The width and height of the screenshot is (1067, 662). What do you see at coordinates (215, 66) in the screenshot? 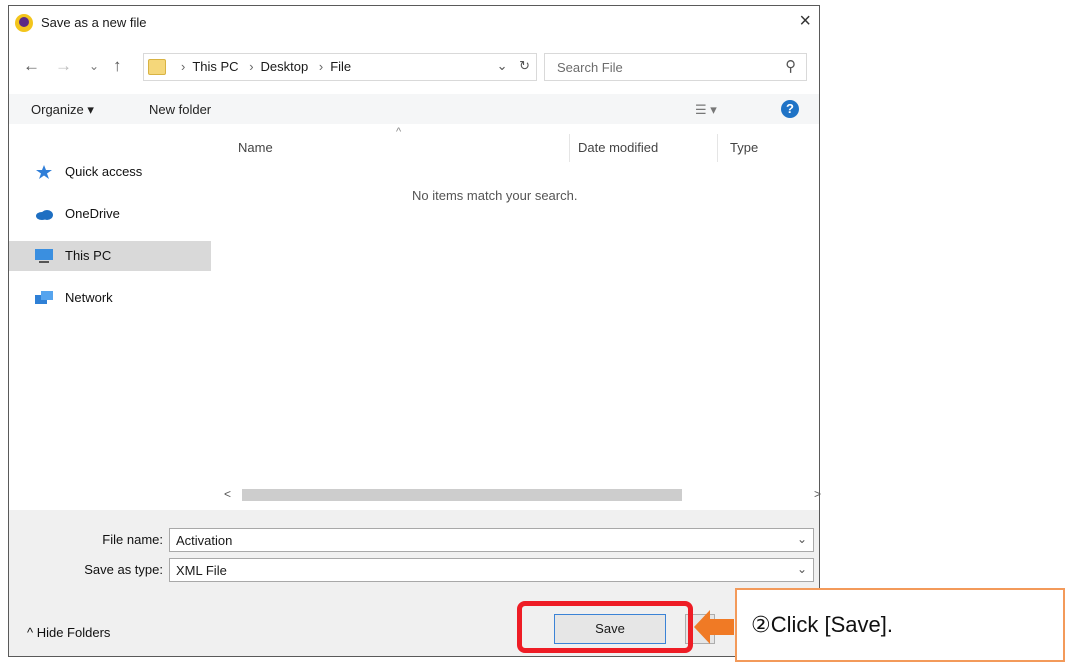
I see `breadcrumb-this-pc: This PC` at bounding box center [215, 66].